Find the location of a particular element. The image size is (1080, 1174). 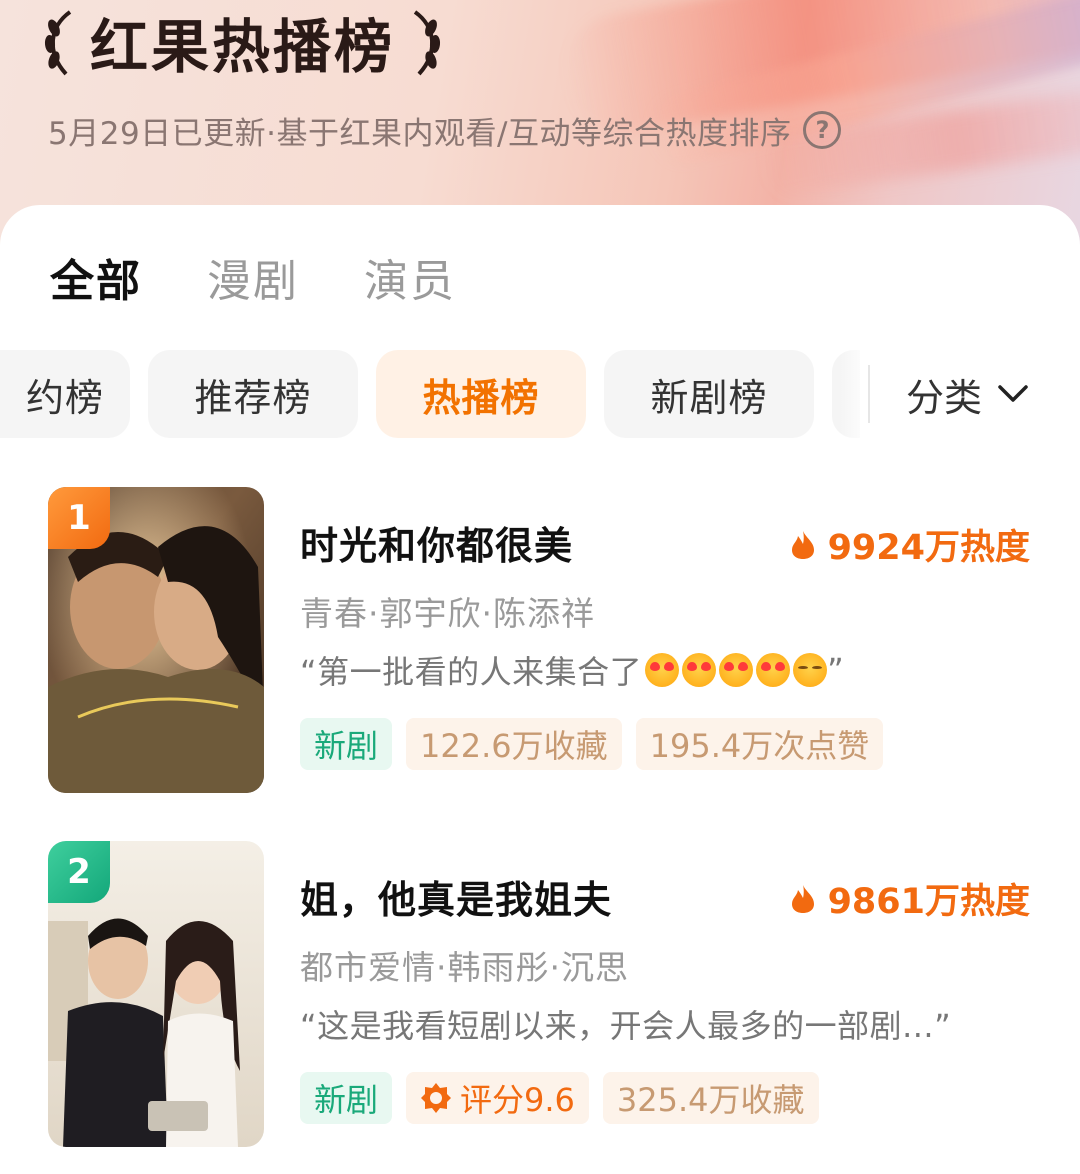

tab-comic: 漫剧 is located at coordinates (253, 277).